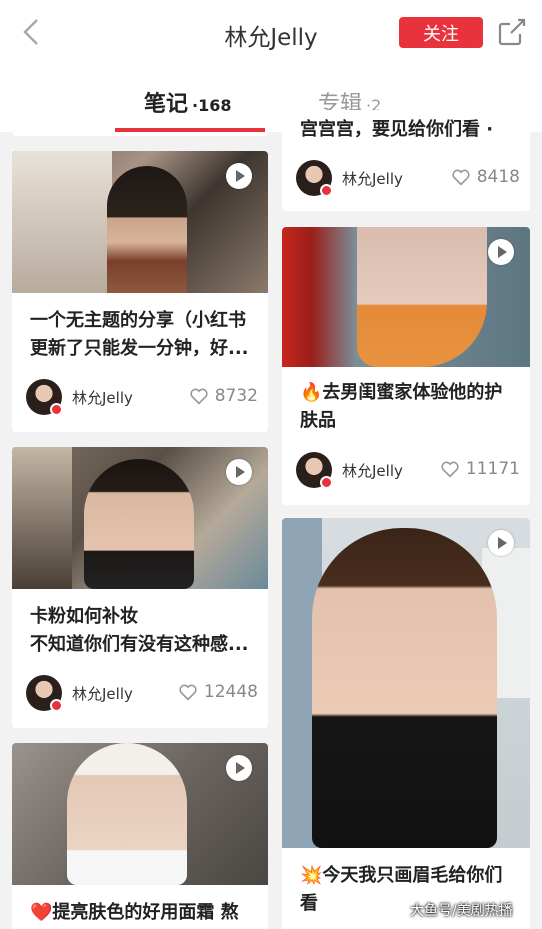 The width and height of the screenshot is (542, 929). I want to click on note-card: 🔥去男闺蜜家体验他的护 肤品 林允Jelly 11171, so click(406, 366).